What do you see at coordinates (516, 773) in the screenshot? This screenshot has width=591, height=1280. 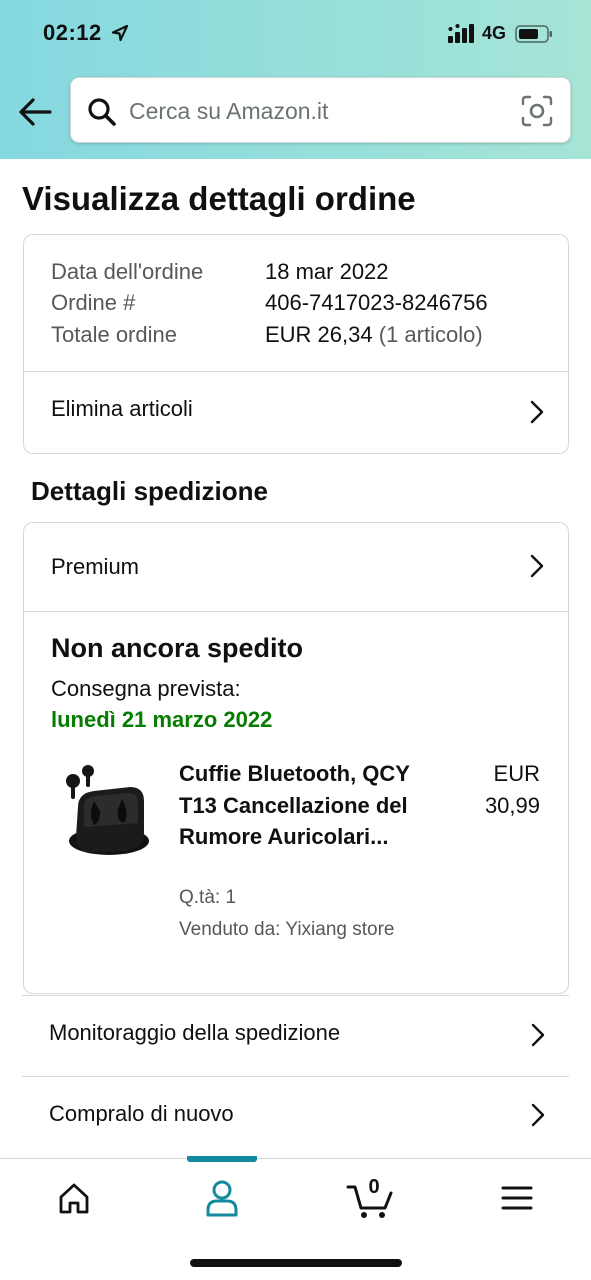 I see `product-price-currency: EUR` at bounding box center [516, 773].